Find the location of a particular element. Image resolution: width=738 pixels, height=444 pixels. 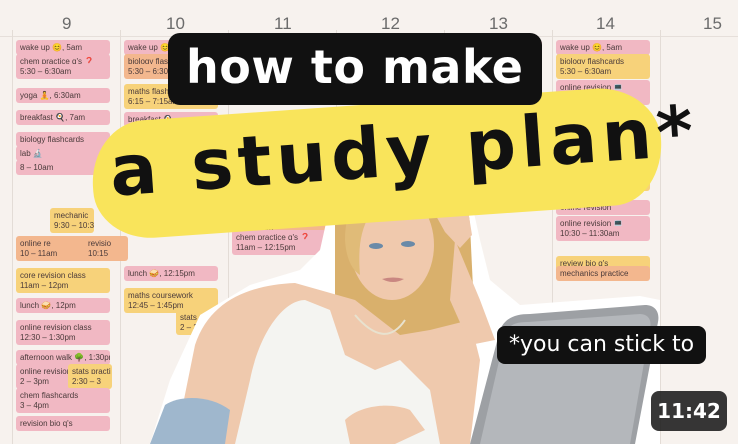

calendar-event: 12:30 – 1:30pm is located at coordinates (63, 337).